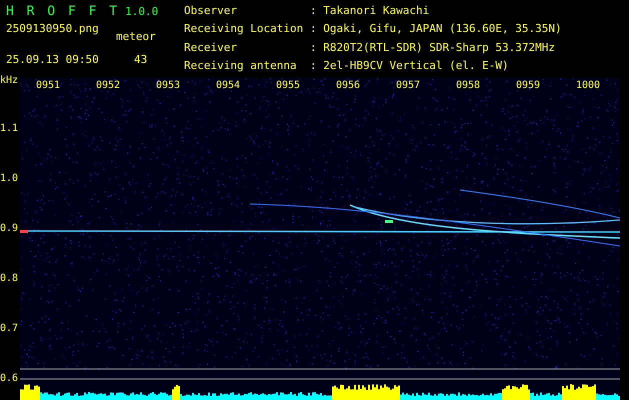 This screenshot has height=400, width=629. I want to click on meteor-label: meteor, so click(136, 36).